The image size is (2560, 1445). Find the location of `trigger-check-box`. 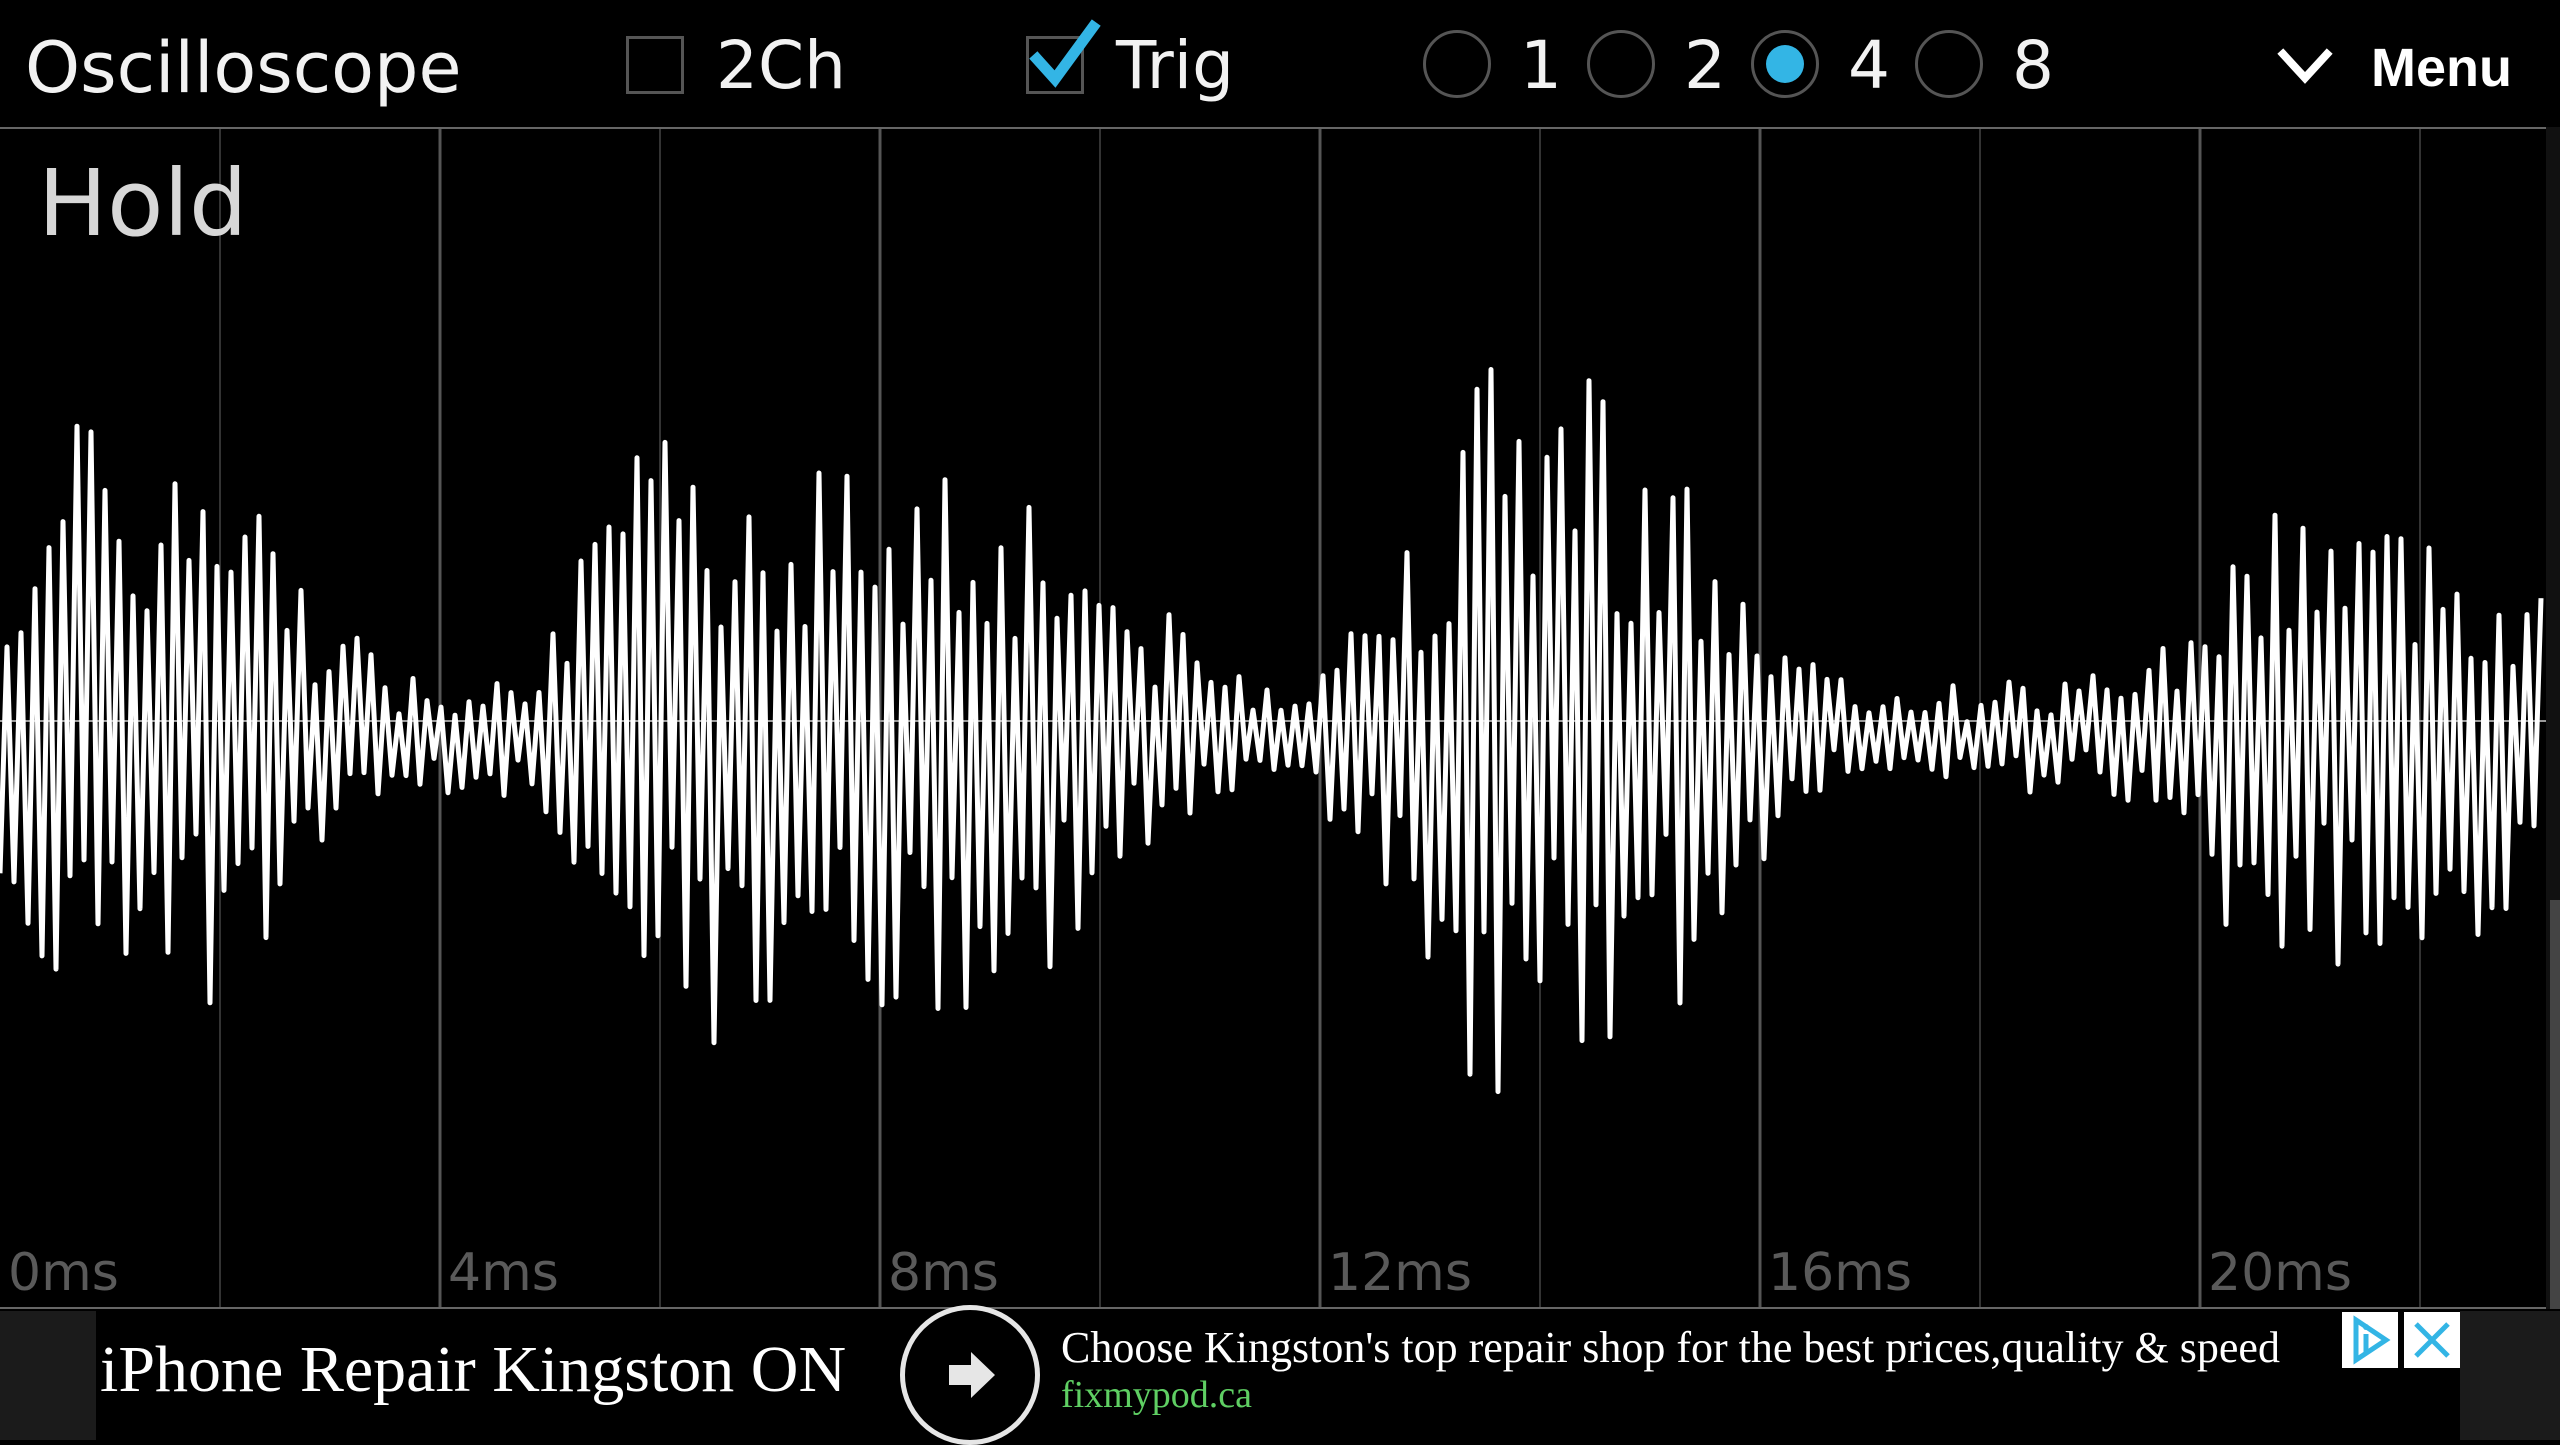

trigger-check-box is located at coordinates (1063, 56).